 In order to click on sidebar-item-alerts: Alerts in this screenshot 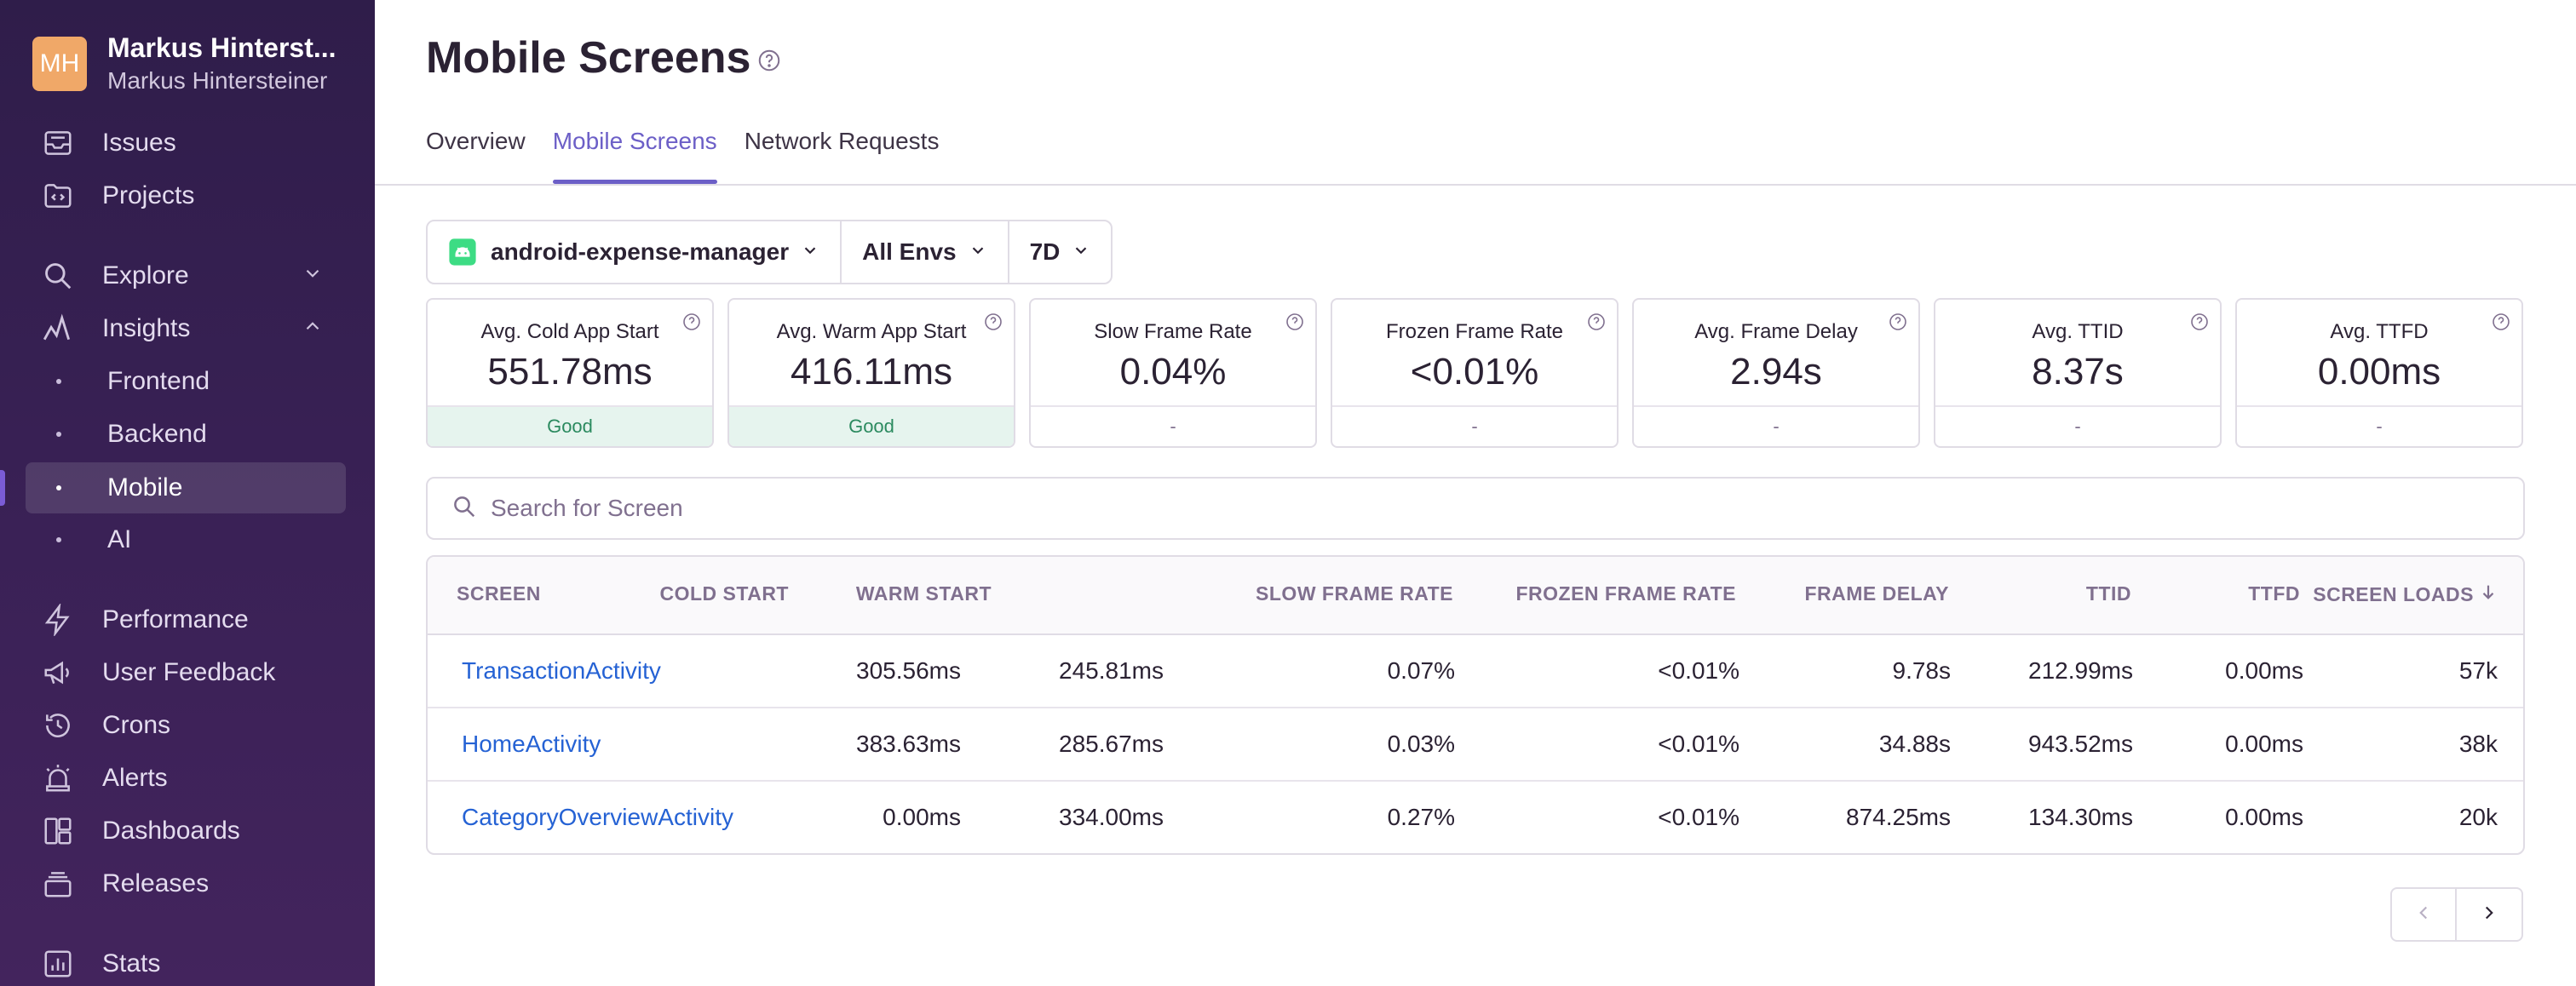, I will do `click(186, 778)`.